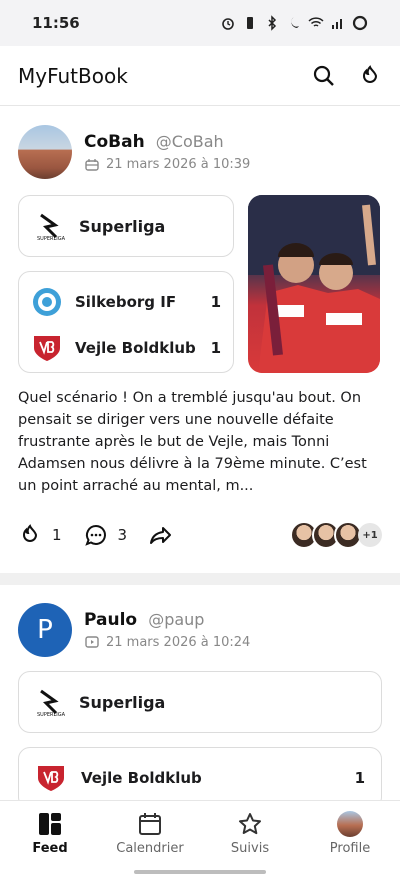 Image resolution: width=400 pixels, height=882 pixels. I want to click on post-author: Paulo, so click(110, 620).